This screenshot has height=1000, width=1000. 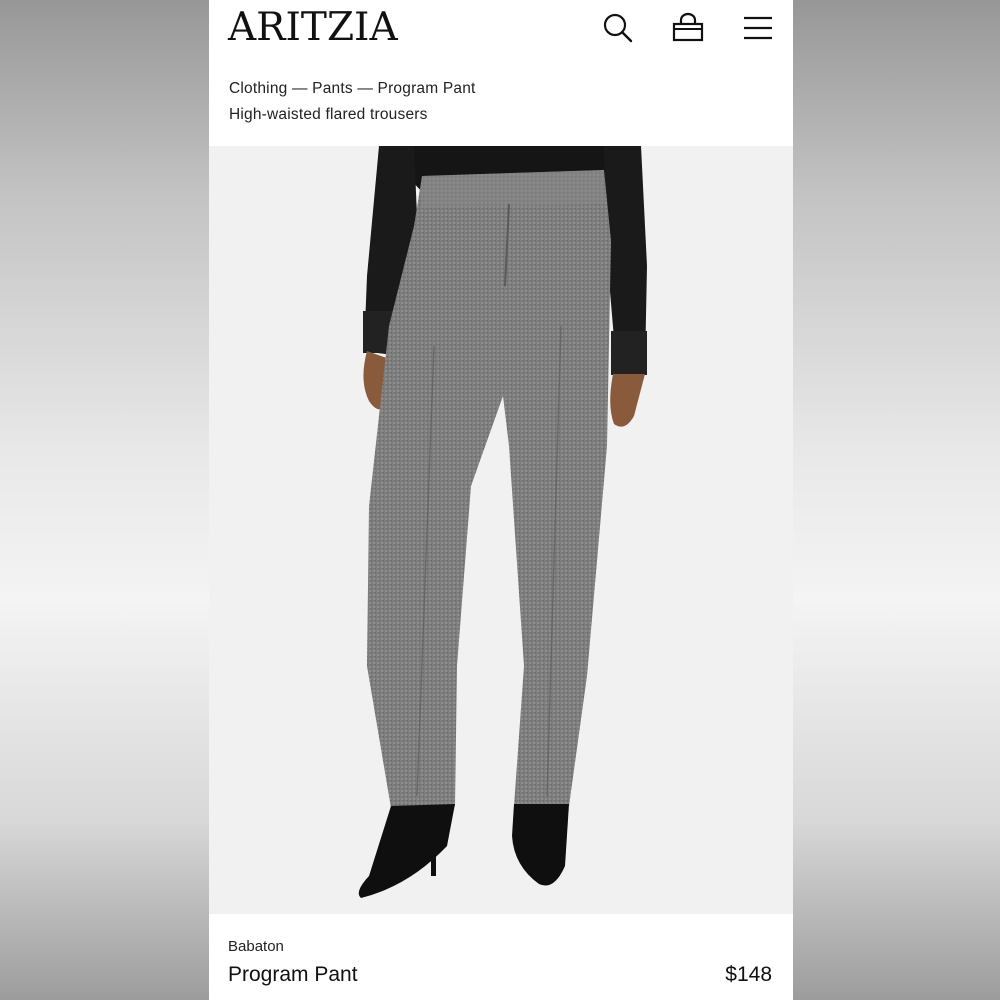 I want to click on brand-logo: ARITZIA, so click(x=313, y=28).